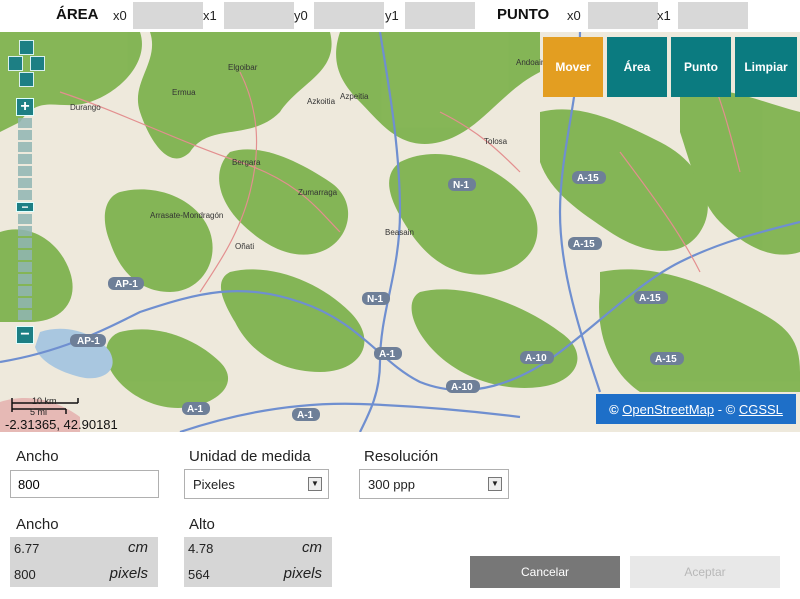  I want to click on accept-button: Aceptar, so click(705, 572).